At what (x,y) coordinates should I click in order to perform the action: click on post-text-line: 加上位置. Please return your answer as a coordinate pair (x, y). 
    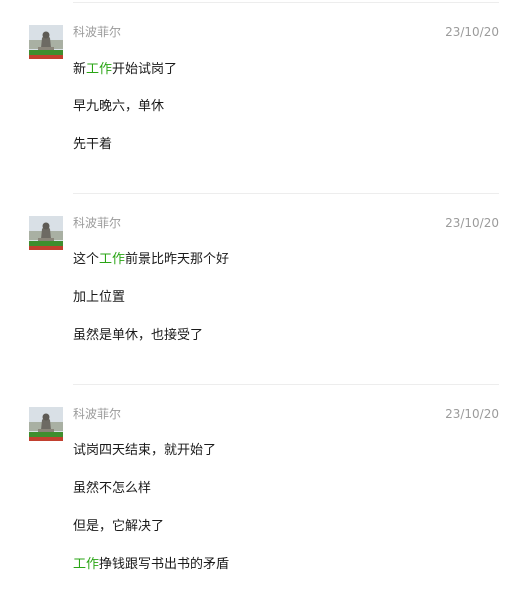
    Looking at the image, I should click on (99, 297).